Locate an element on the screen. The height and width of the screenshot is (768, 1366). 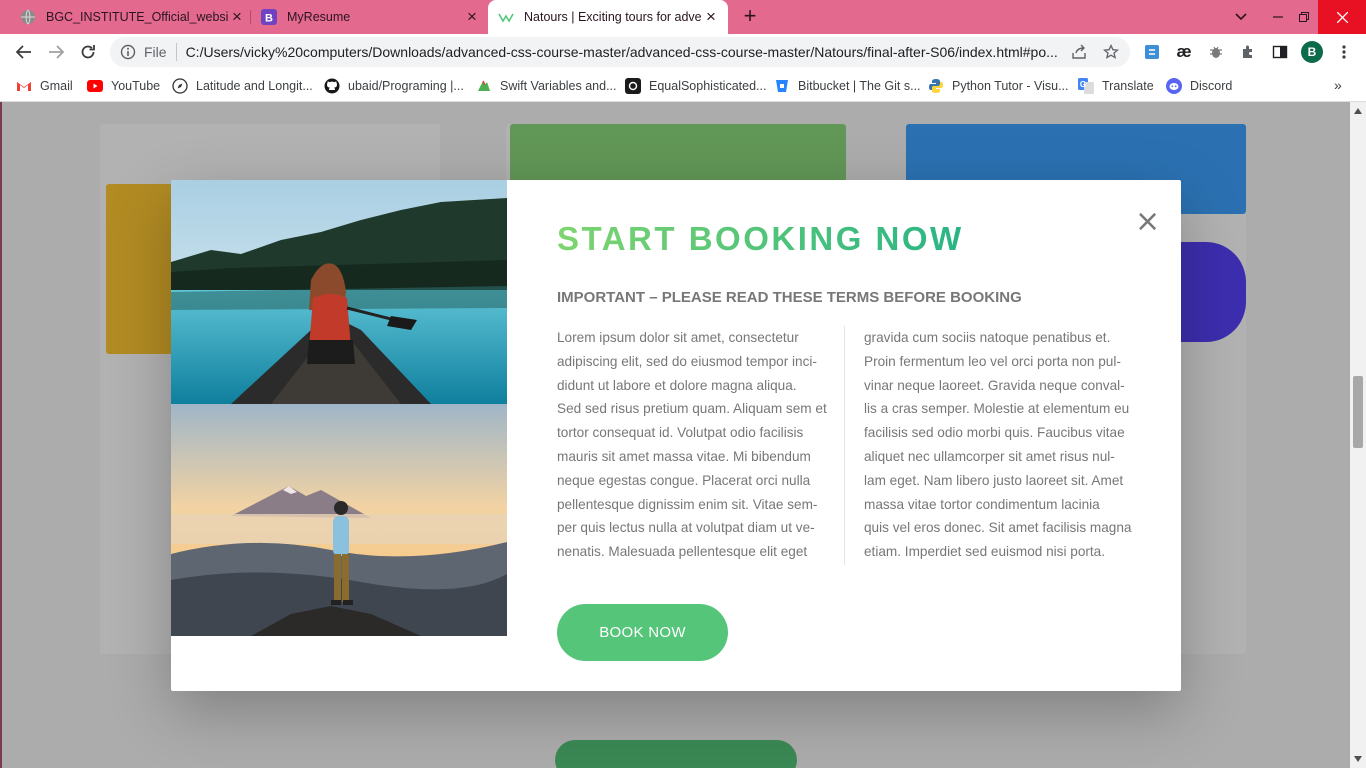
terms-line: massa vitae tortor condimentum lacinia is located at coordinates (982, 504).